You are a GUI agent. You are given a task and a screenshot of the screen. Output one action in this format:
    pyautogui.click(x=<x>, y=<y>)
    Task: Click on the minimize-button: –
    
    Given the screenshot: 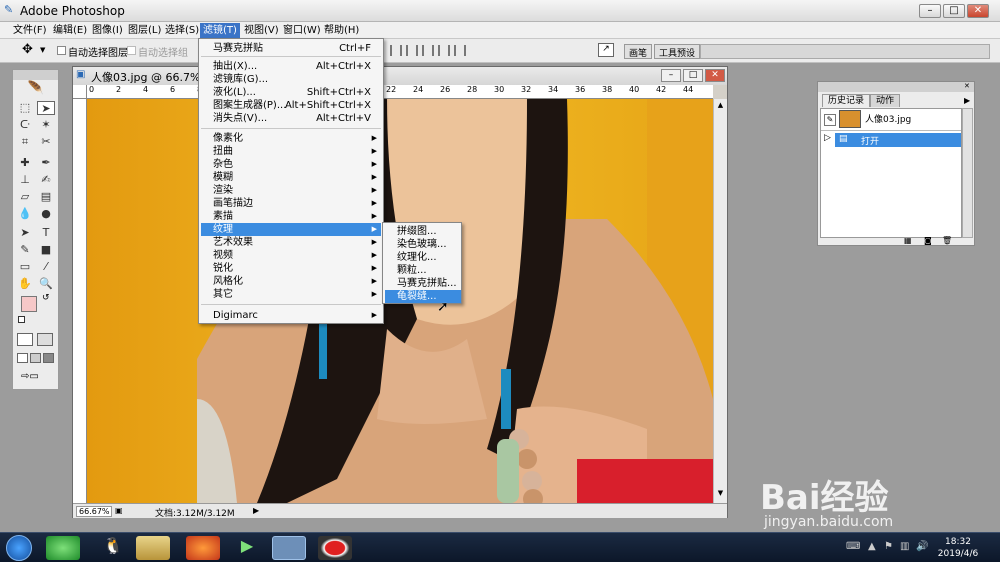 What is the action you would take?
    pyautogui.click(x=930, y=11)
    